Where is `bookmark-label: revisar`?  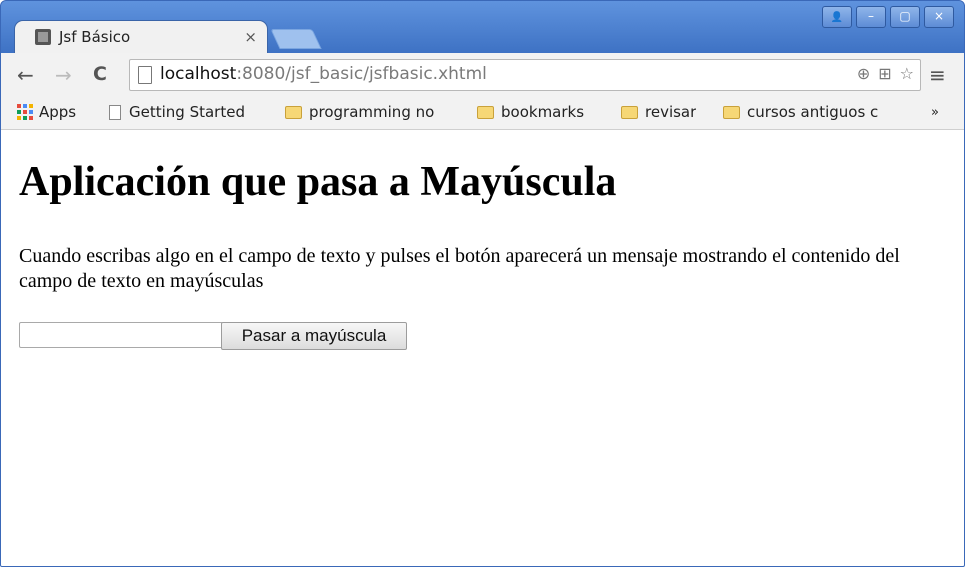
bookmark-label: revisar is located at coordinates (671, 112).